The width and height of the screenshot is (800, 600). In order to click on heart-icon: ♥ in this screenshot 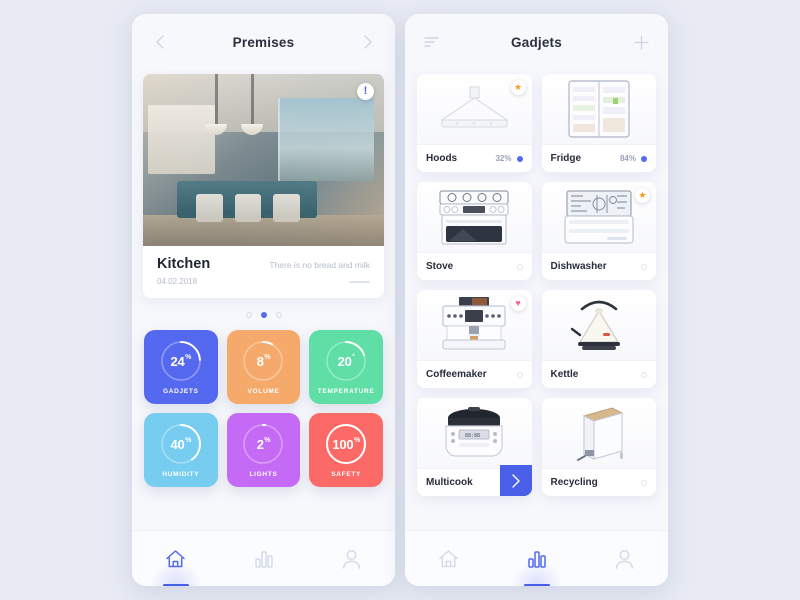, I will do `click(518, 303)`.